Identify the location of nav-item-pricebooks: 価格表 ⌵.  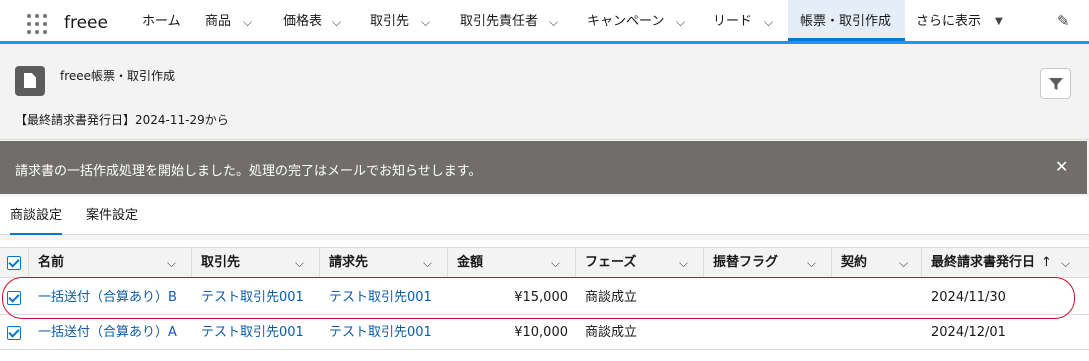
(318, 20).